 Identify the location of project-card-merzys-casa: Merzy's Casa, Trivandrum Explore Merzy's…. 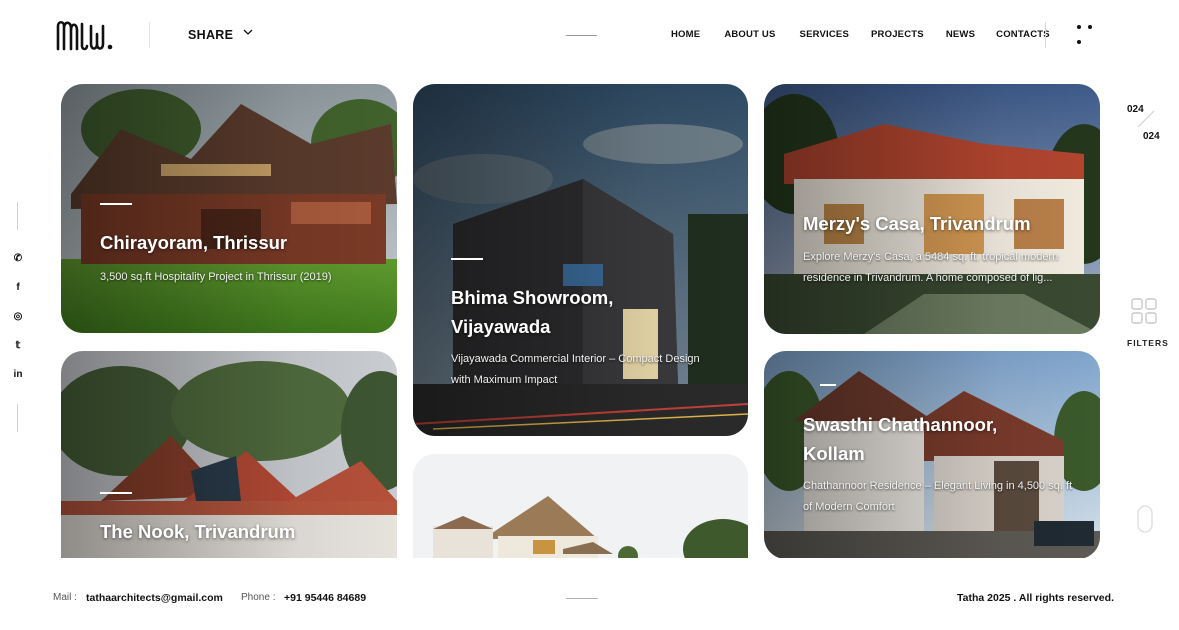
(932, 209).